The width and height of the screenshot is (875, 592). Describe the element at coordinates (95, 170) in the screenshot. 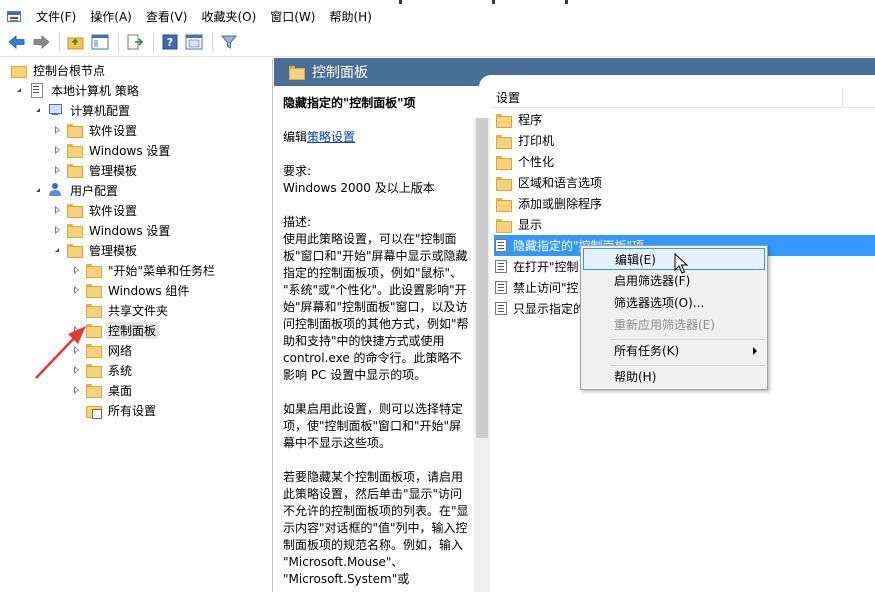

I see `tree-item-computer-admin: 管理模板` at that location.